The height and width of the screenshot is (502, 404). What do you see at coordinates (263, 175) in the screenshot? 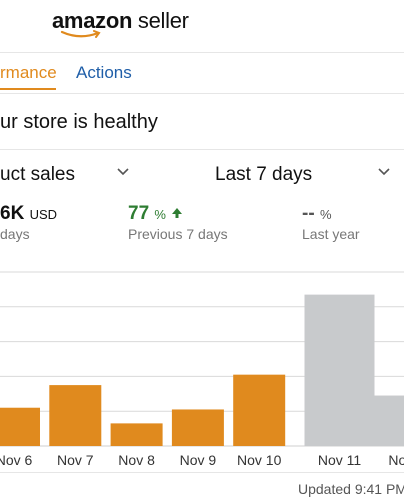
I see `period-selector: Last 7 days` at bounding box center [263, 175].